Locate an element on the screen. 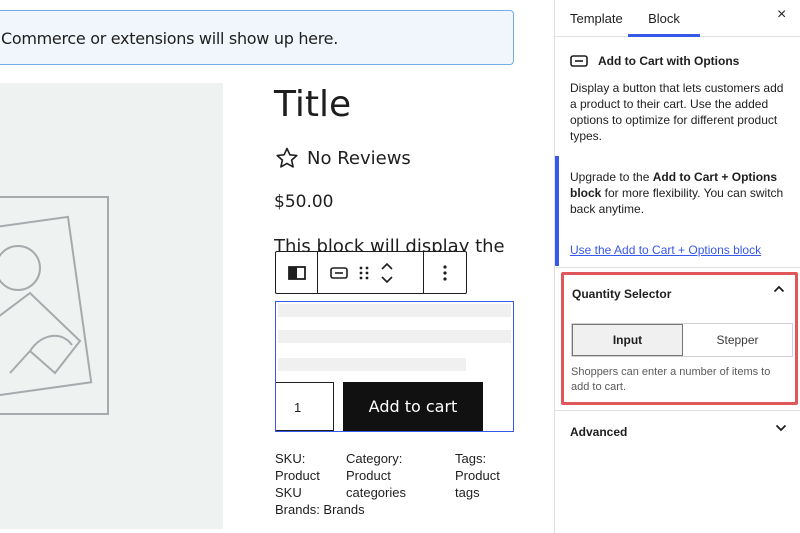  block-toolbar is located at coordinates (371, 272).